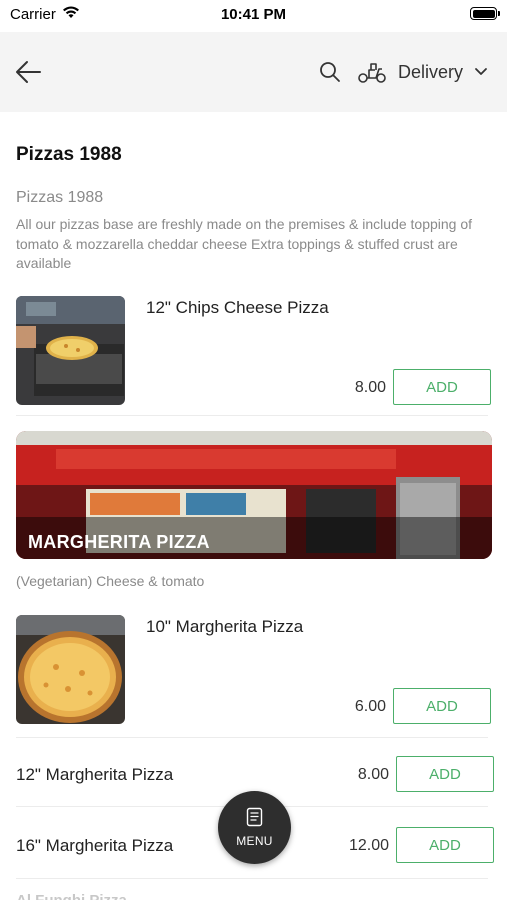 The height and width of the screenshot is (900, 507). Describe the element at coordinates (71, 896) in the screenshot. I see `next-section-title: Al Funghi Pizza` at that location.